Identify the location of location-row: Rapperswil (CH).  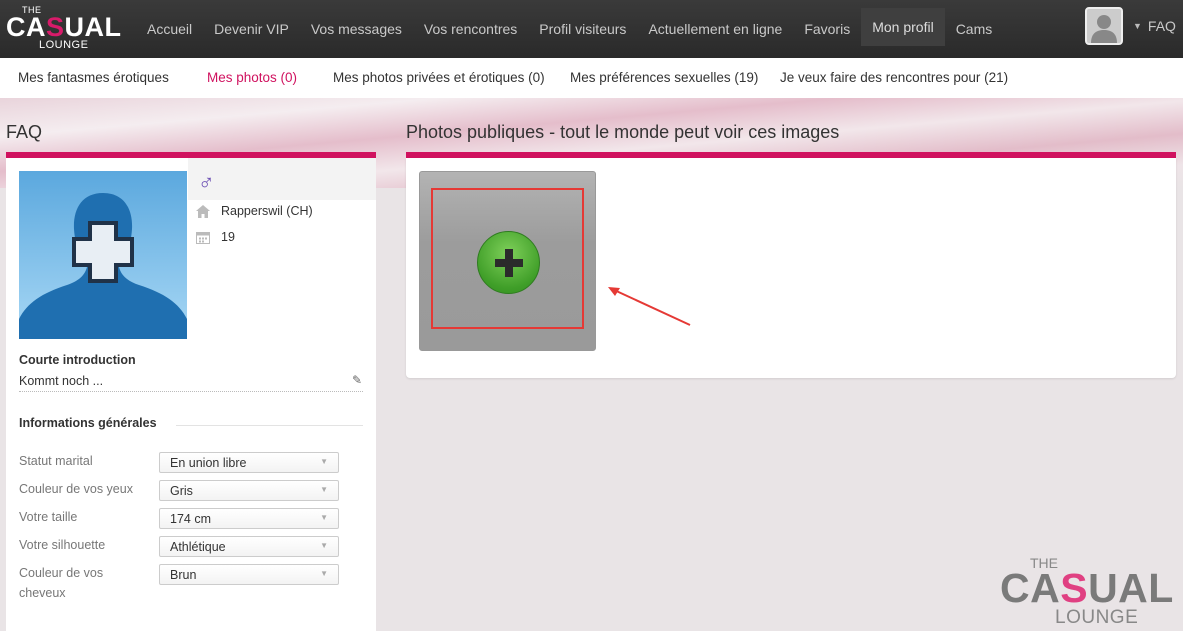
(254, 211).